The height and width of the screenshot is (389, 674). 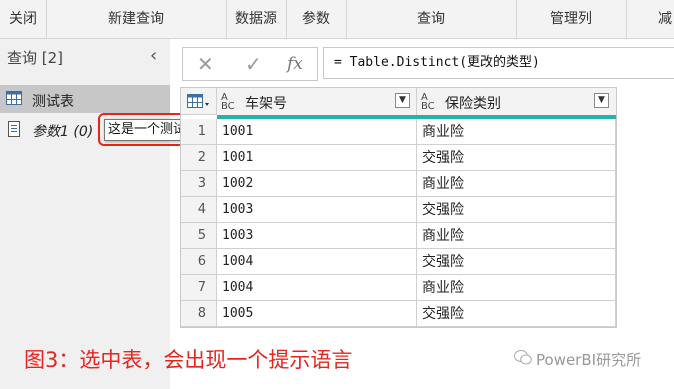 I want to click on ribbon-group-reduce: 减, so click(x=650, y=19).